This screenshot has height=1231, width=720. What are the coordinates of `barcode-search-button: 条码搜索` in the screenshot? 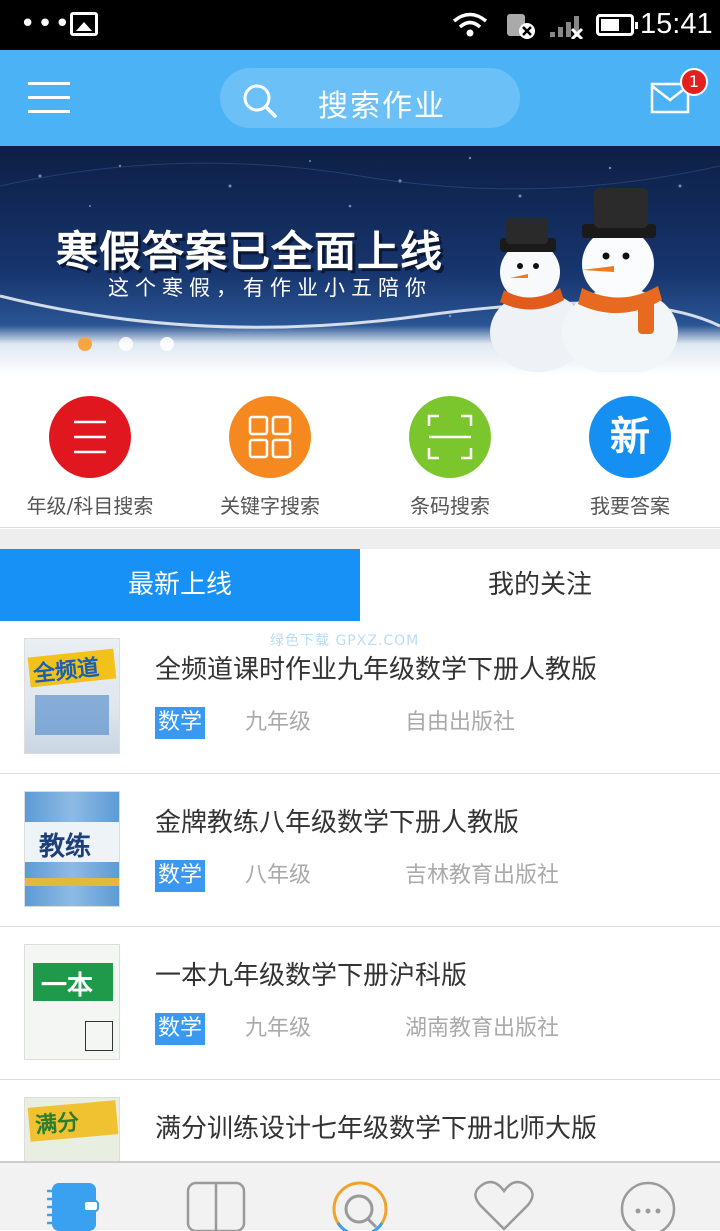 It's located at (450, 457).